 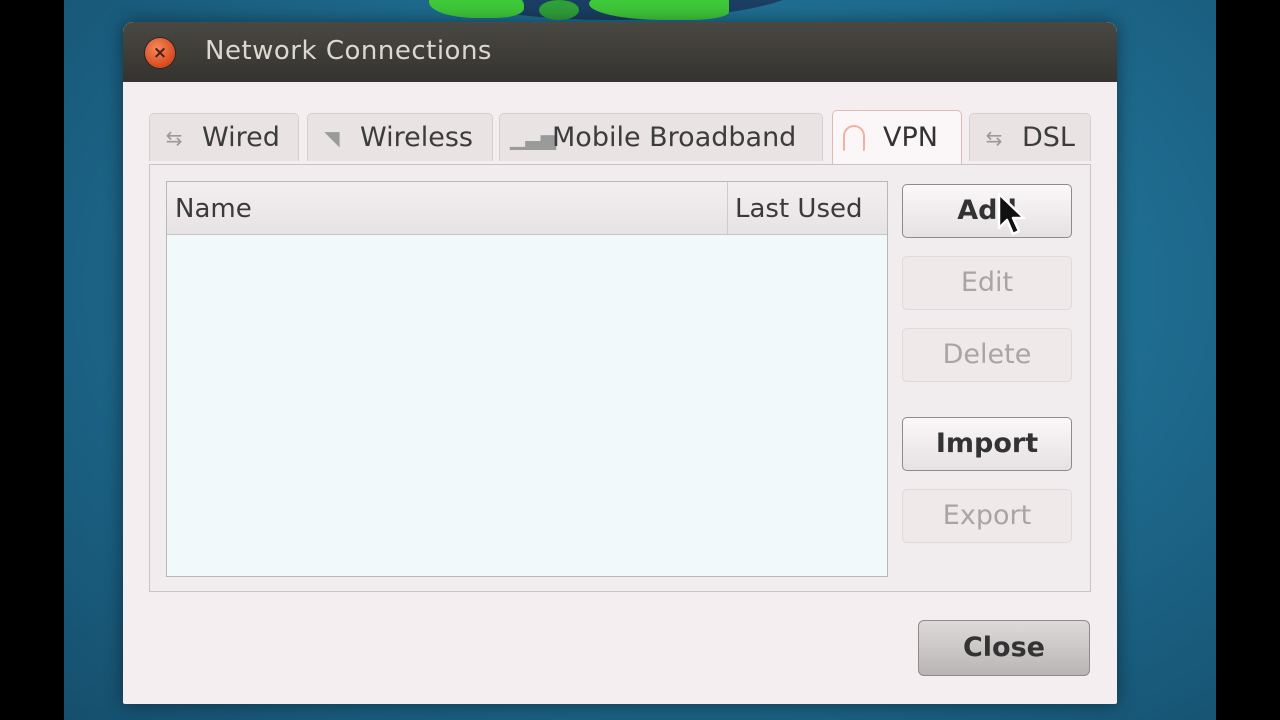 What do you see at coordinates (727, 208) in the screenshot?
I see `column-divider` at bounding box center [727, 208].